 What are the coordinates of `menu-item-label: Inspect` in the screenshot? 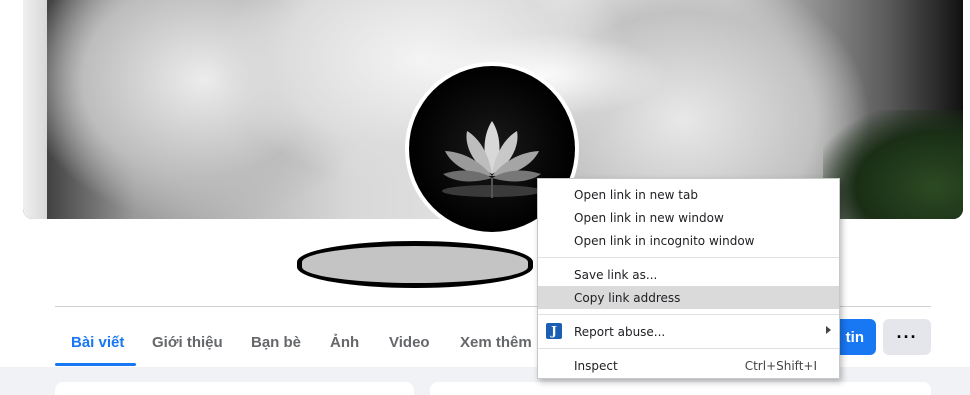 It's located at (596, 365).